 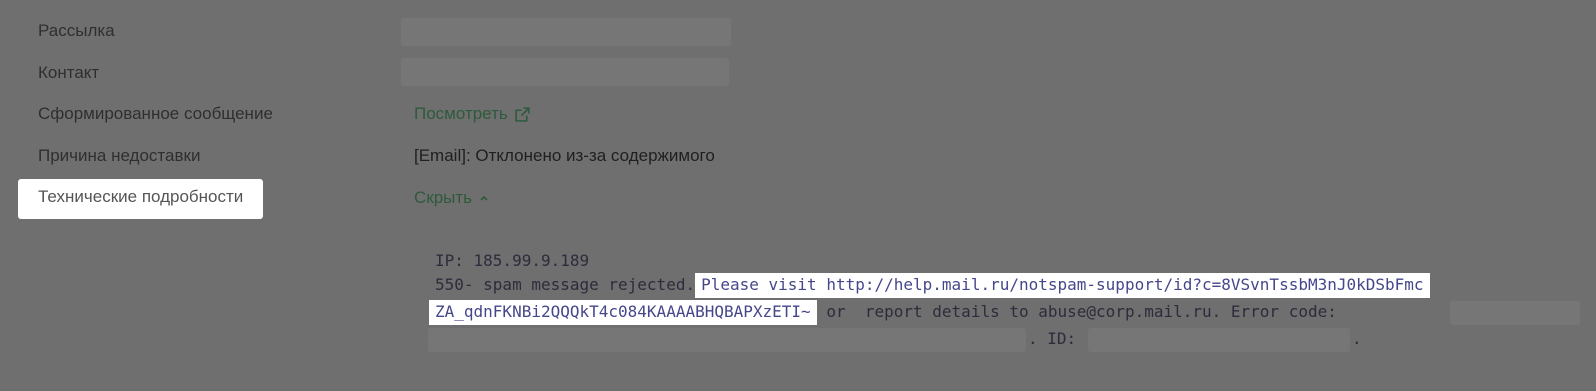 What do you see at coordinates (522, 114) in the screenshot?
I see `external-link-icon` at bounding box center [522, 114].